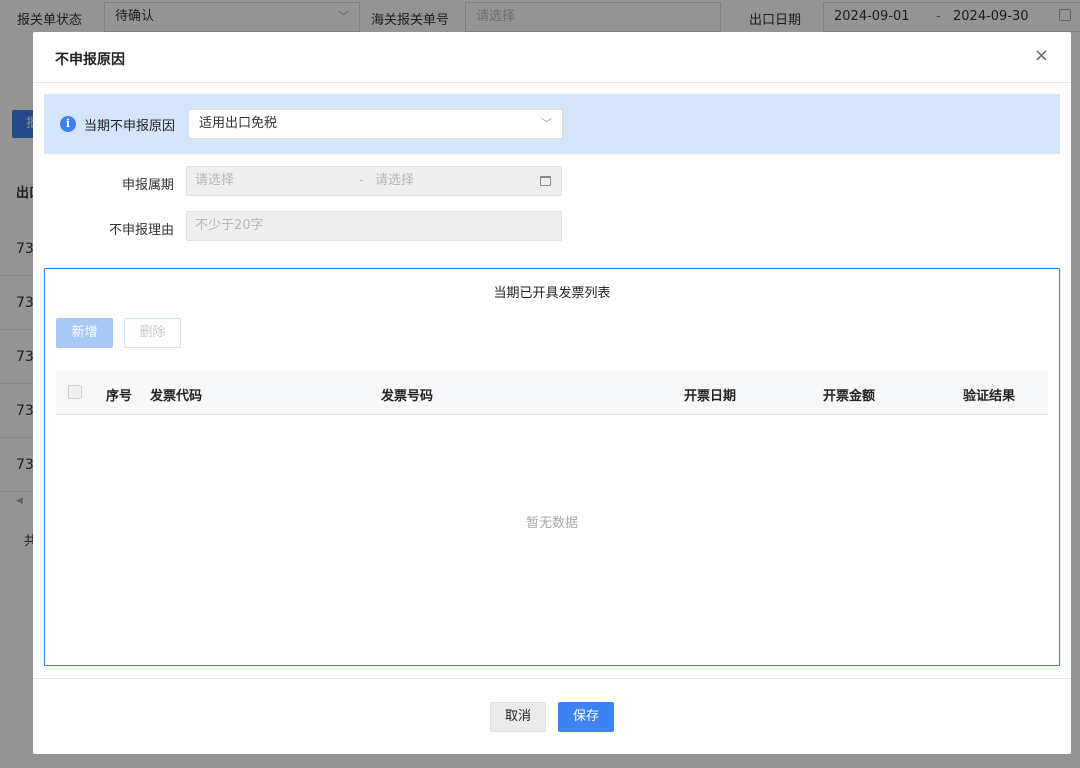 This screenshot has width=1080, height=768. I want to click on column-header-invoice-code: 发票代码, so click(176, 396).